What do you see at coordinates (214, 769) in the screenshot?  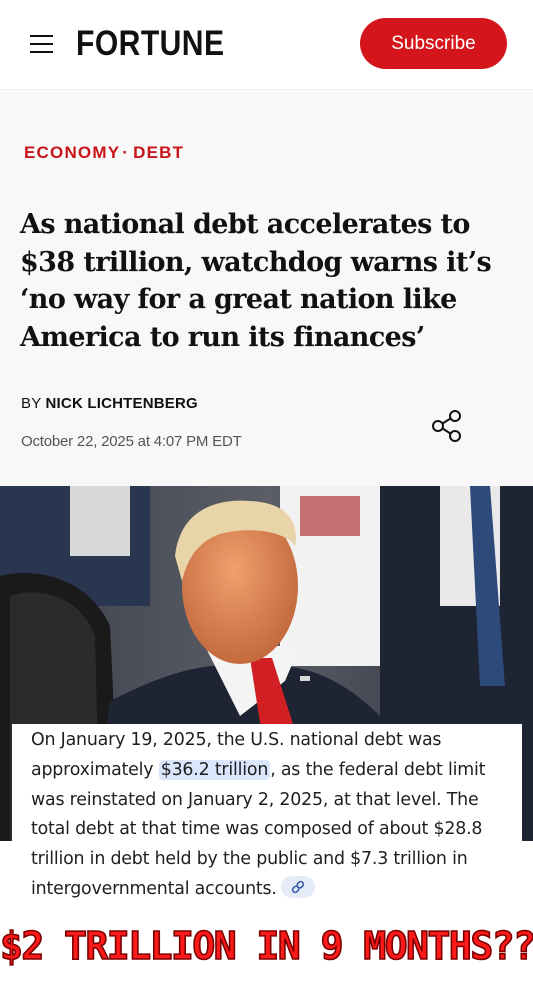 I see `highlighted-amount: $36.2 trillion` at bounding box center [214, 769].